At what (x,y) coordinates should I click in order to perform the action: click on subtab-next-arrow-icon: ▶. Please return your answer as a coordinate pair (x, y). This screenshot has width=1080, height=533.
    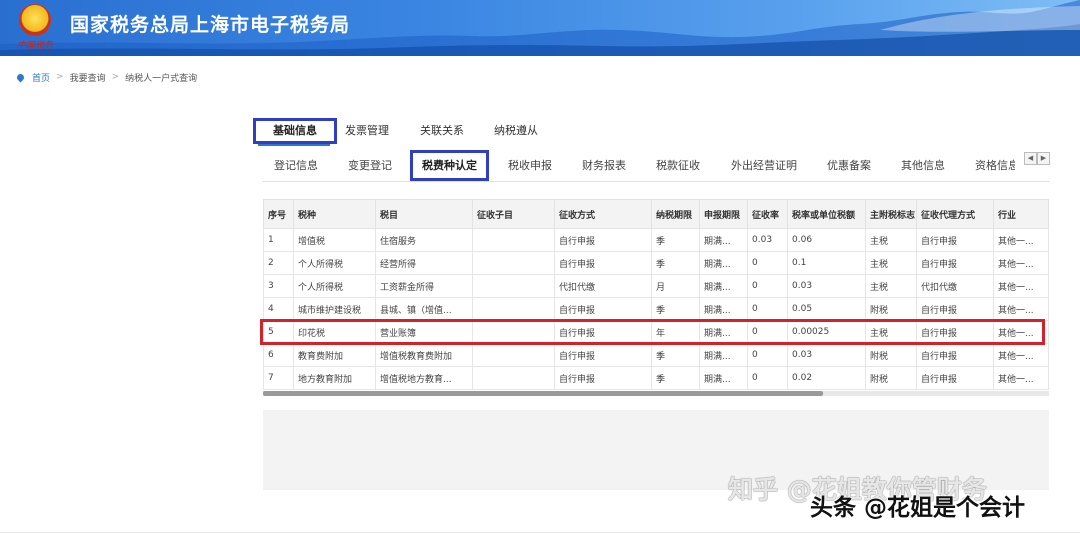
    Looking at the image, I should click on (1043, 158).